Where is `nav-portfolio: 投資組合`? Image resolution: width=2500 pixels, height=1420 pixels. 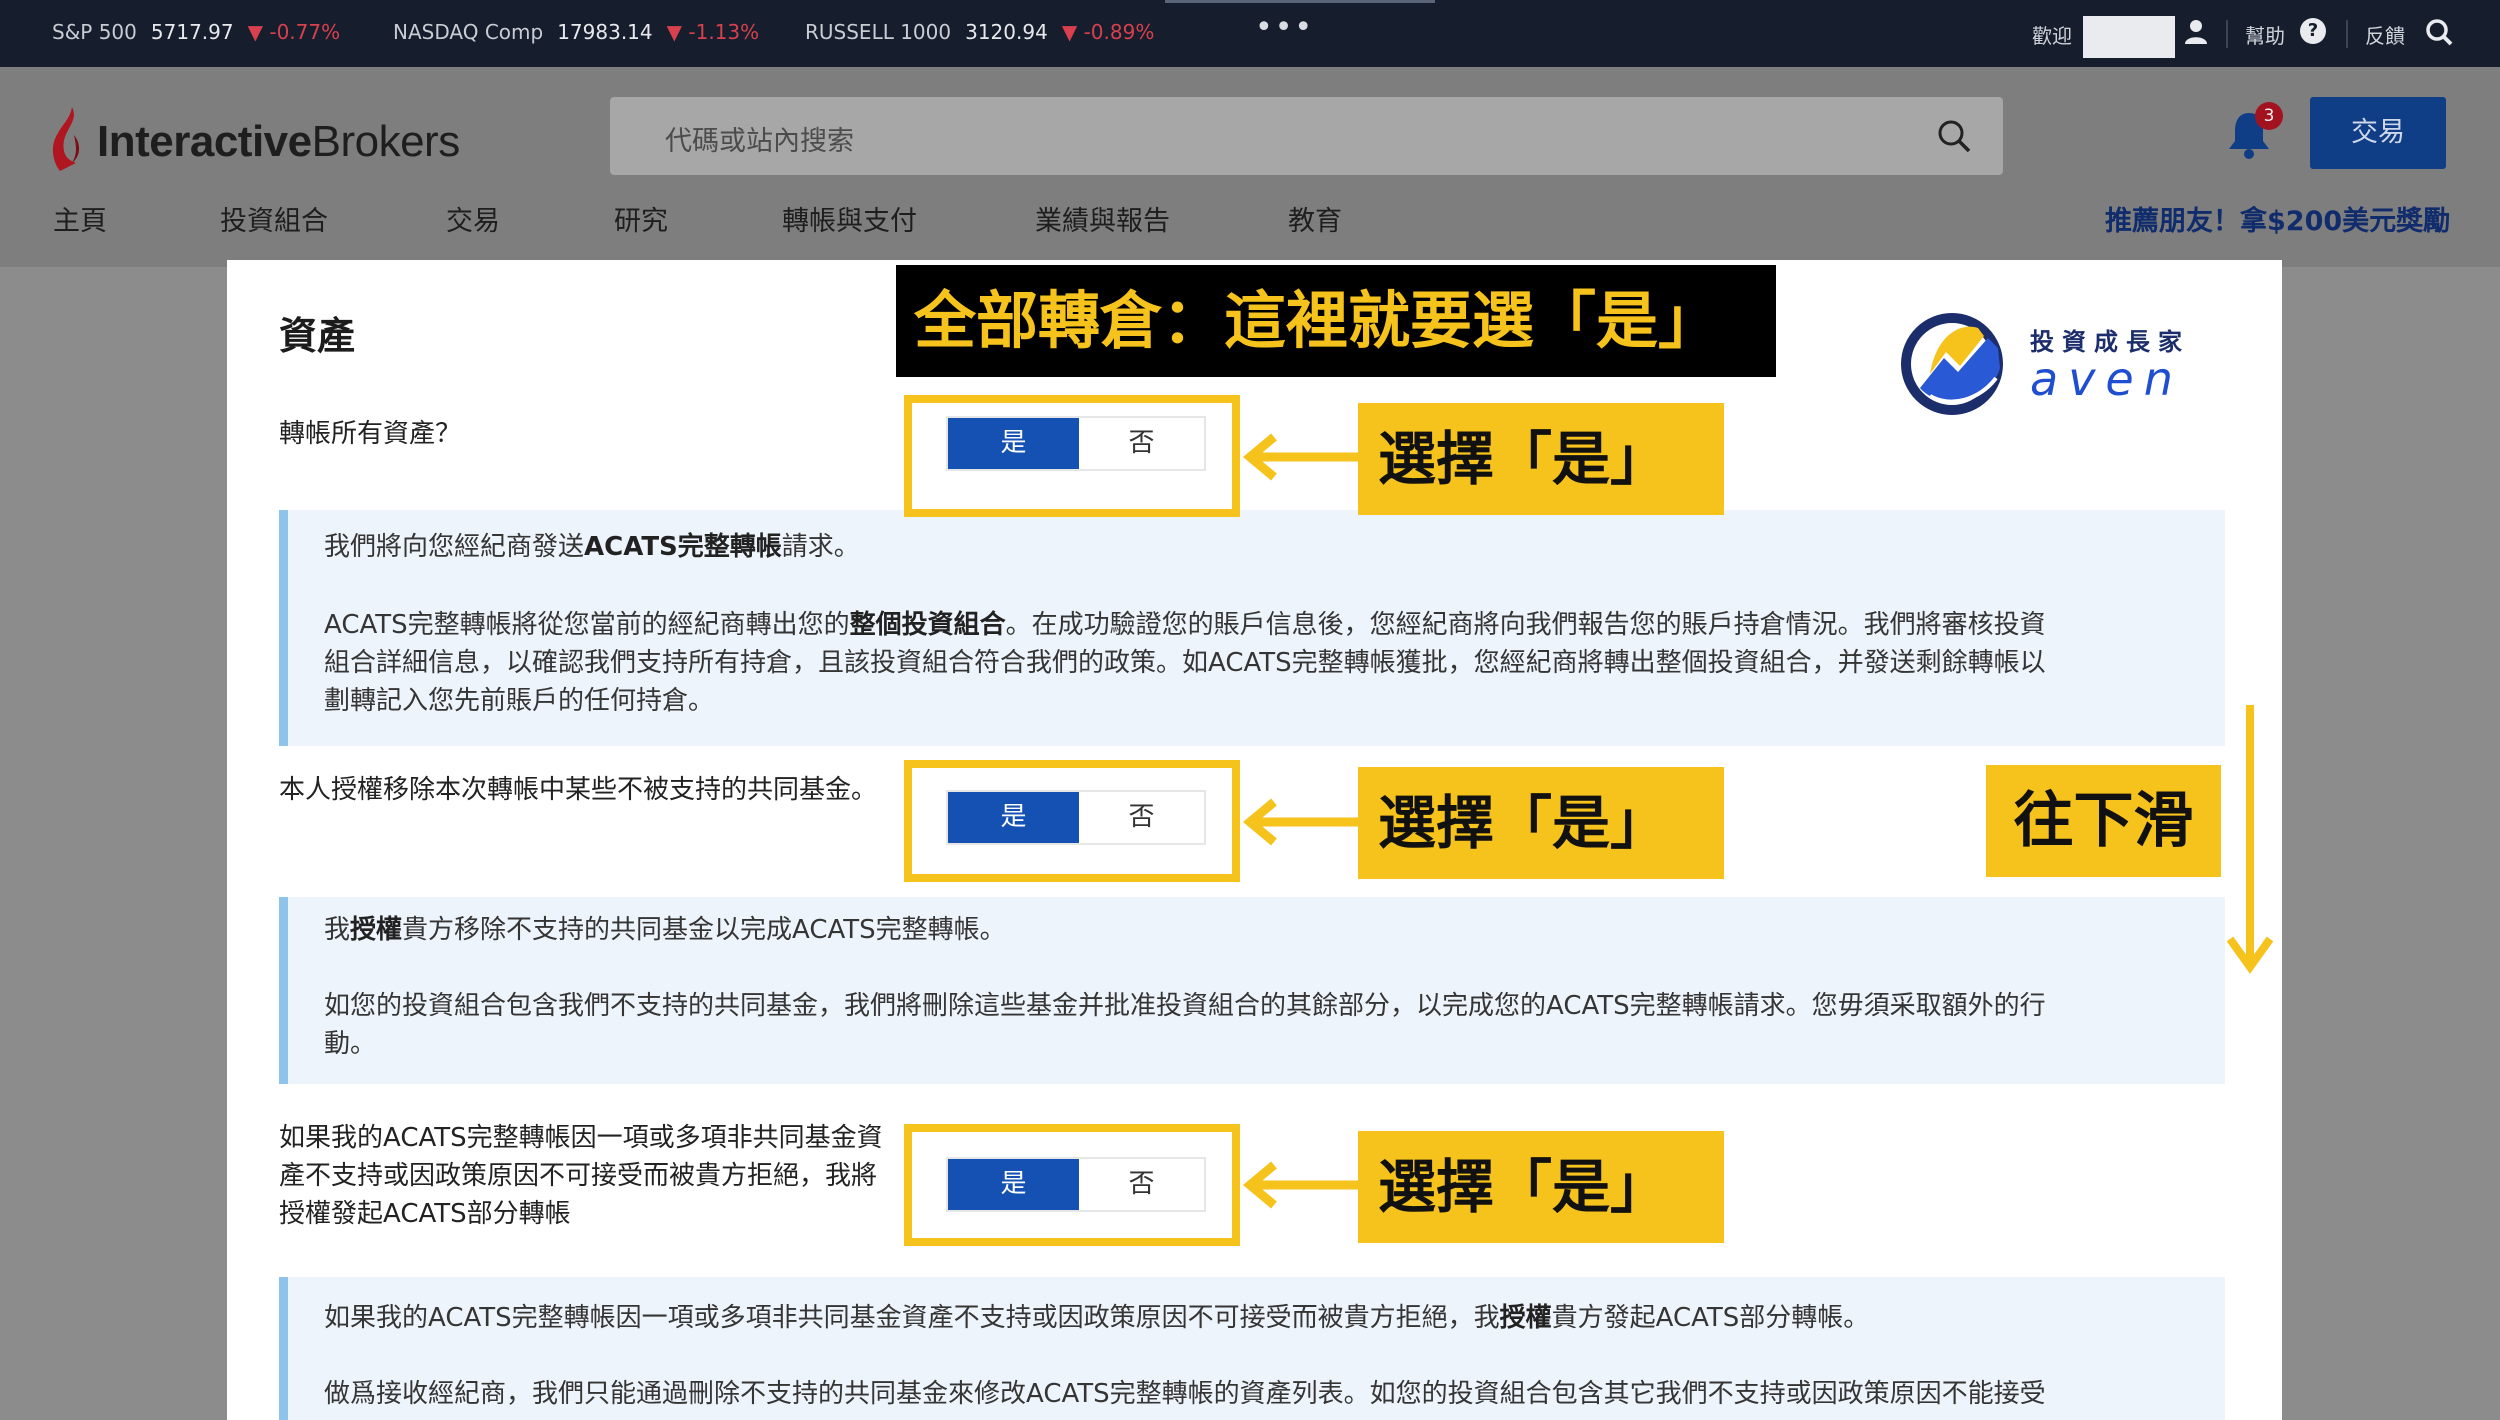 nav-portfolio: 投資組合 is located at coordinates (274, 218).